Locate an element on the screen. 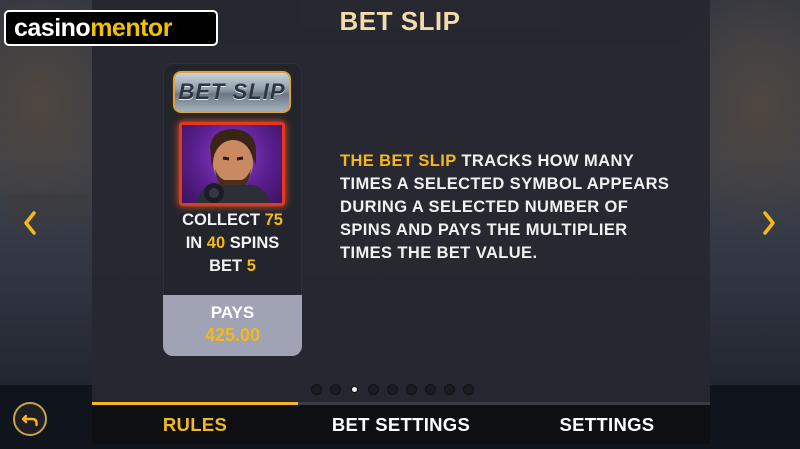  bet-value: 5 is located at coordinates (251, 266).